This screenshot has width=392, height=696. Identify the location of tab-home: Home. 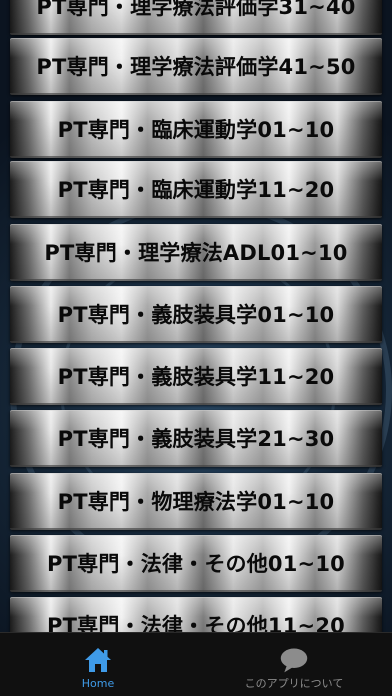
(98, 664).